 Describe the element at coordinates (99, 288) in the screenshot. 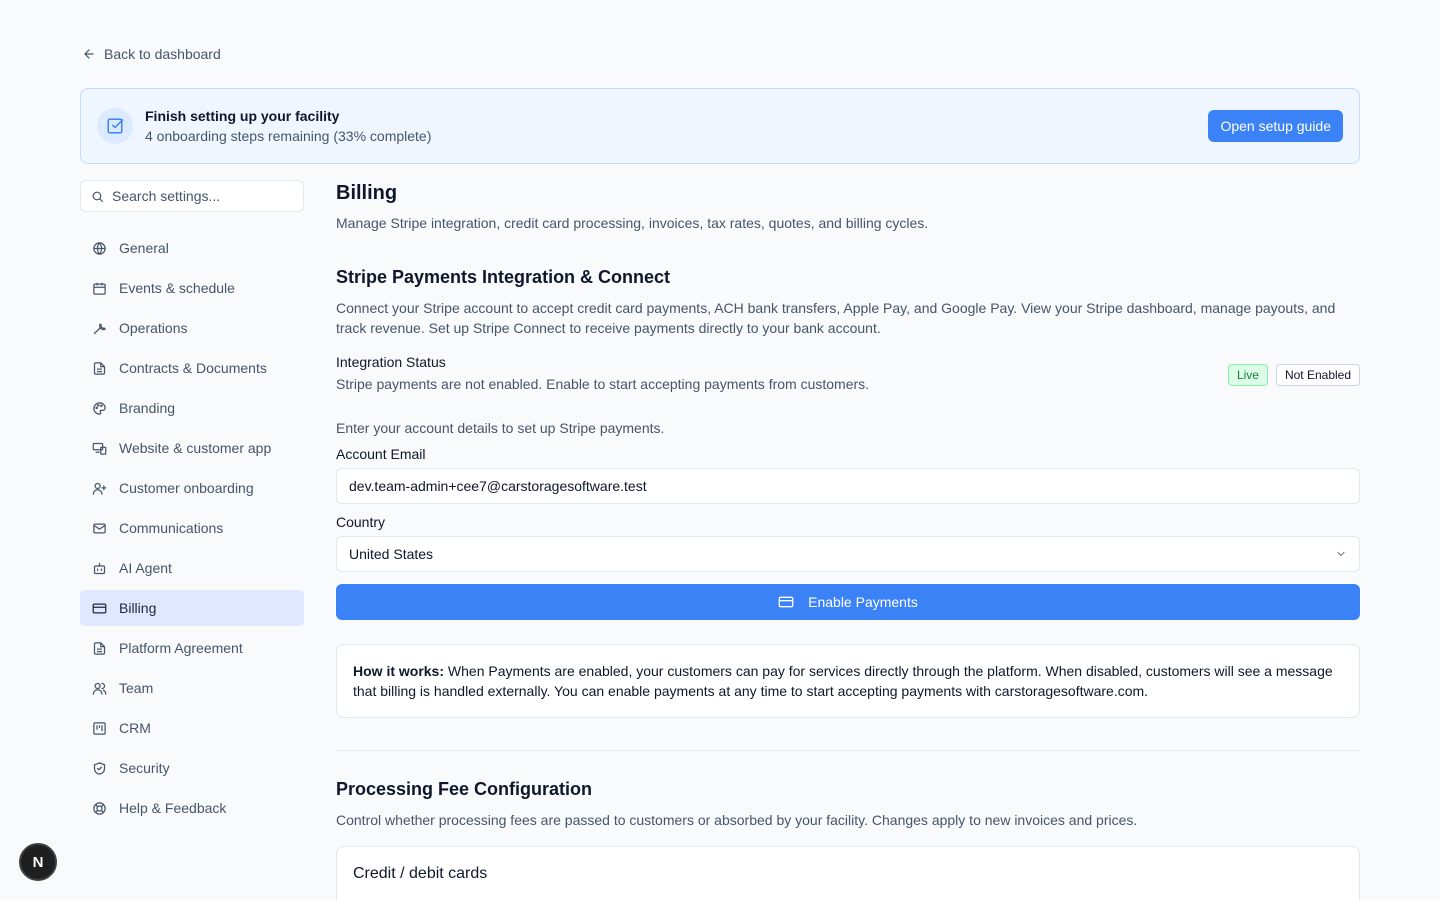

I see `calendar-icon` at that location.